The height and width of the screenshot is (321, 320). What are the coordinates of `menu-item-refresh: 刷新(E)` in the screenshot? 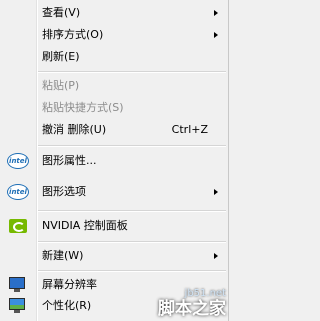 It's located at (114, 57).